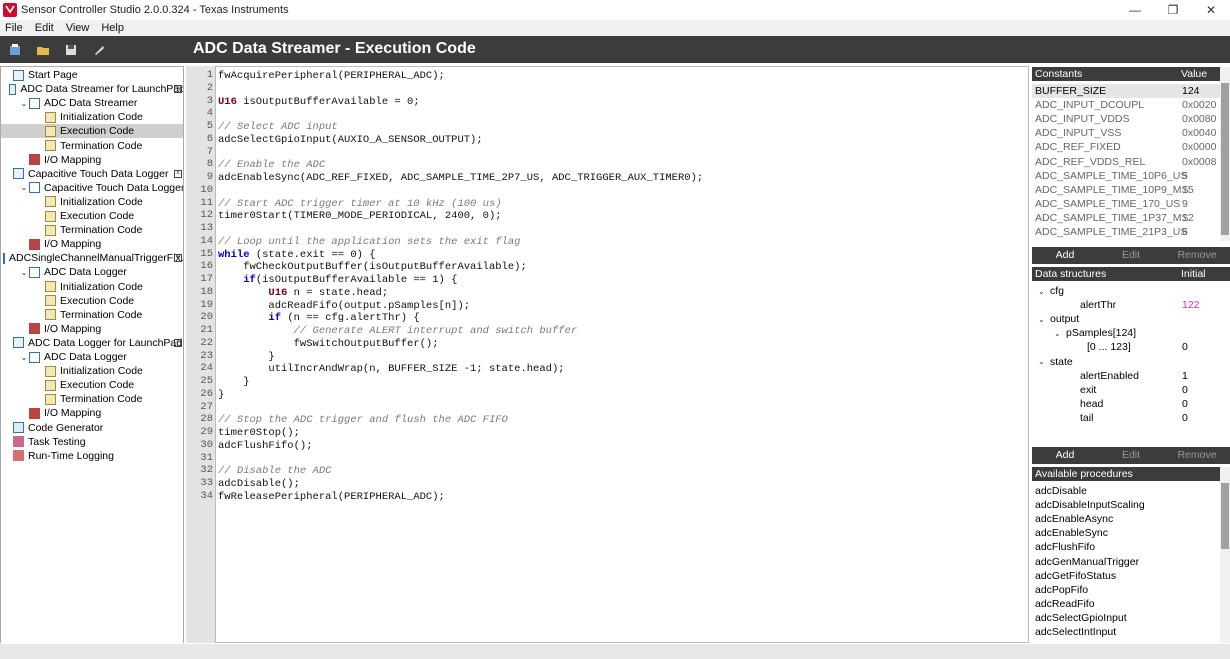 This screenshot has height=659, width=1230. What do you see at coordinates (1126, 91) in the screenshot?
I see `constant-row: BUFFER_SIZE 124` at bounding box center [1126, 91].